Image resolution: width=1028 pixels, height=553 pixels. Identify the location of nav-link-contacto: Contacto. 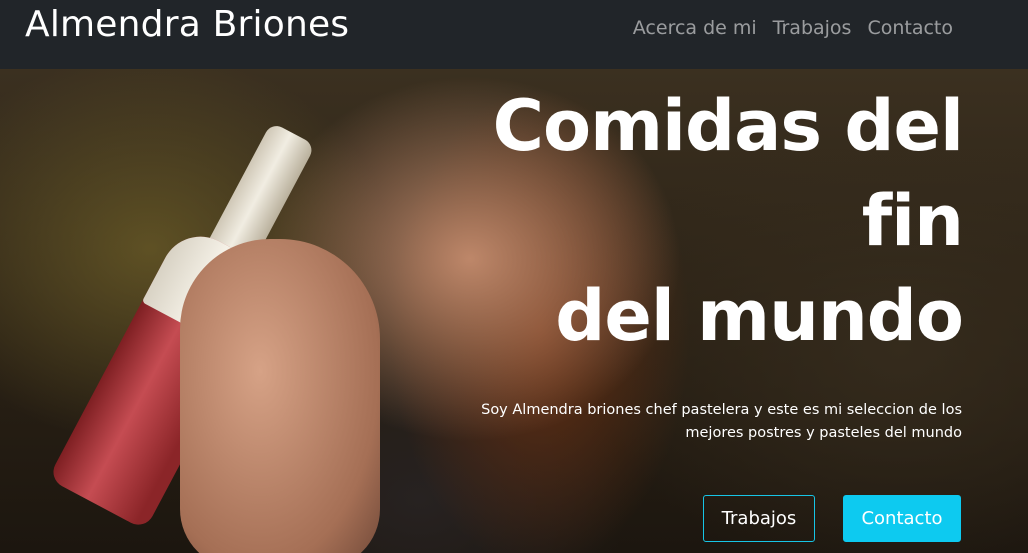
(910, 28).